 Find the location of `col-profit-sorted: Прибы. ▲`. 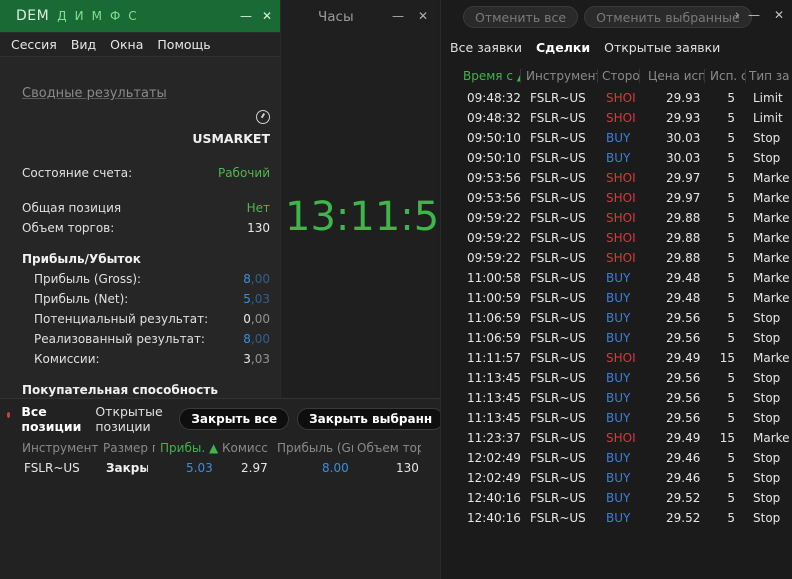

col-profit-sorted: Прибы. ▲ is located at coordinates (189, 448).